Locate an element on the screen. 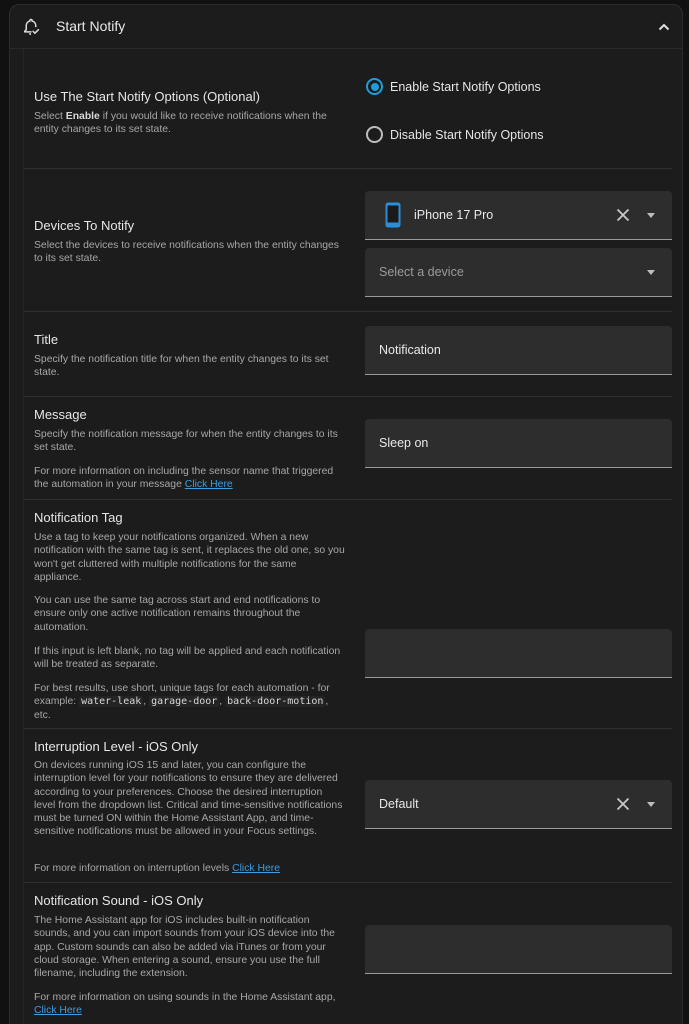 Image resolution: width=689 pixels, height=1024 pixels. devices-label: Devices To Notify is located at coordinates (84, 225).